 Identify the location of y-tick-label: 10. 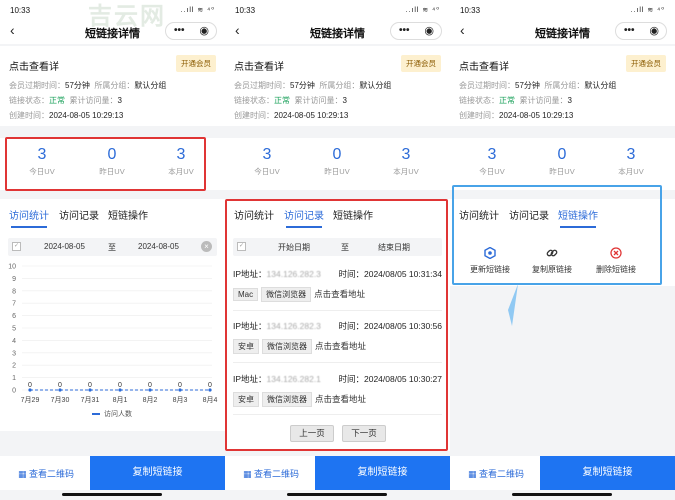
(12, 267).